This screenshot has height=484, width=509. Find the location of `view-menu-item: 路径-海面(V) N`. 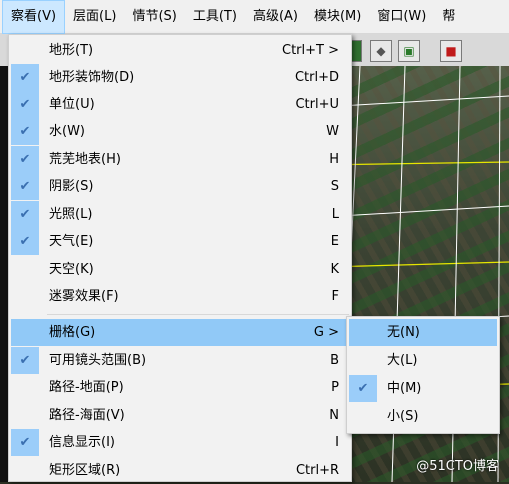

view-menu-item: 路径-海面(V) N is located at coordinates (180, 415).